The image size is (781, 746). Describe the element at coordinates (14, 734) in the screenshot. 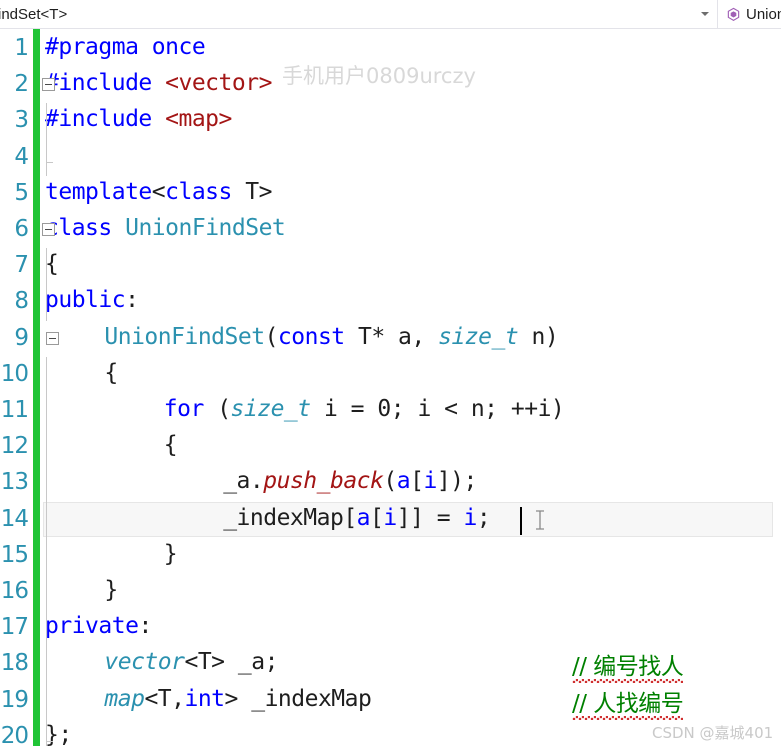

I see `line-number: 20` at that location.